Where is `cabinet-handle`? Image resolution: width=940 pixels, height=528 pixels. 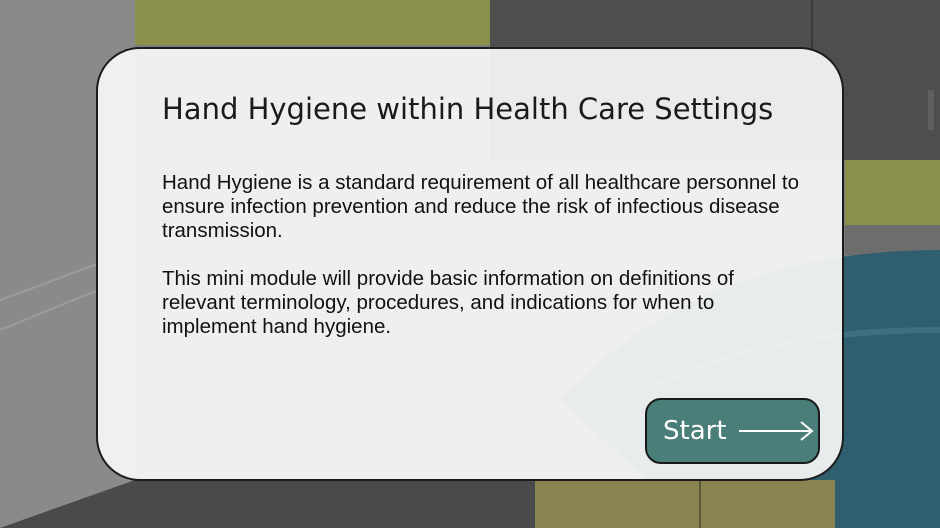 cabinet-handle is located at coordinates (931, 110).